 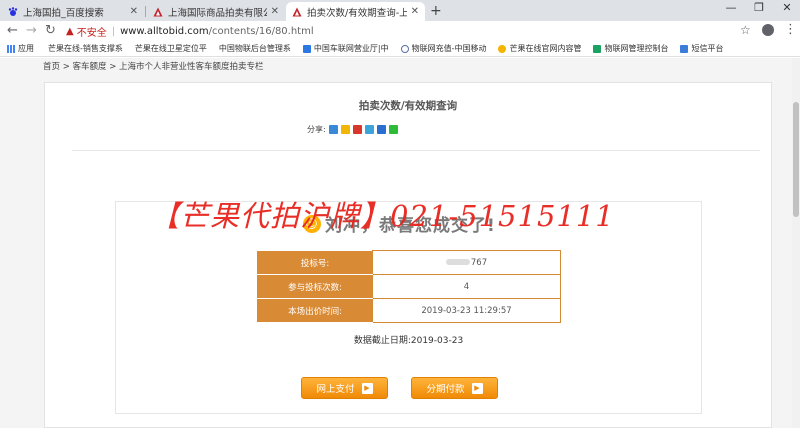 I want to click on online-pay-button: 网上支付 ▶, so click(x=344, y=388).